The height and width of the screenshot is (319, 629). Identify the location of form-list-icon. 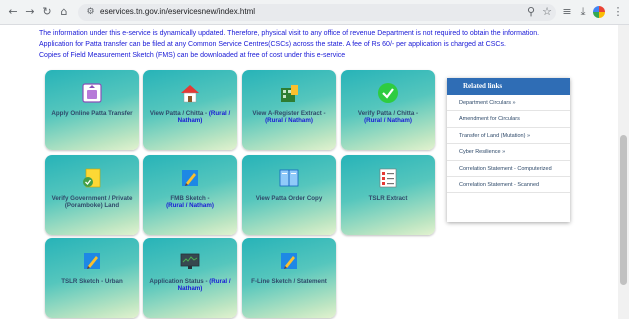
(388, 178).